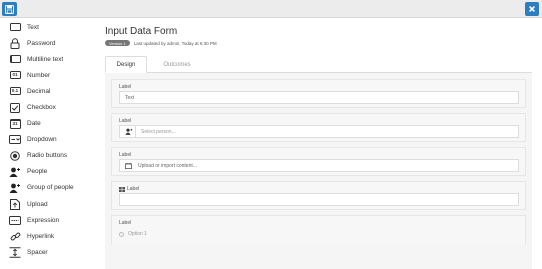 This screenshot has height=269, width=542. Describe the element at coordinates (175, 43) in the screenshot. I see `last-updated-text: Last updated by admin, Today at 6:30 PM` at that location.